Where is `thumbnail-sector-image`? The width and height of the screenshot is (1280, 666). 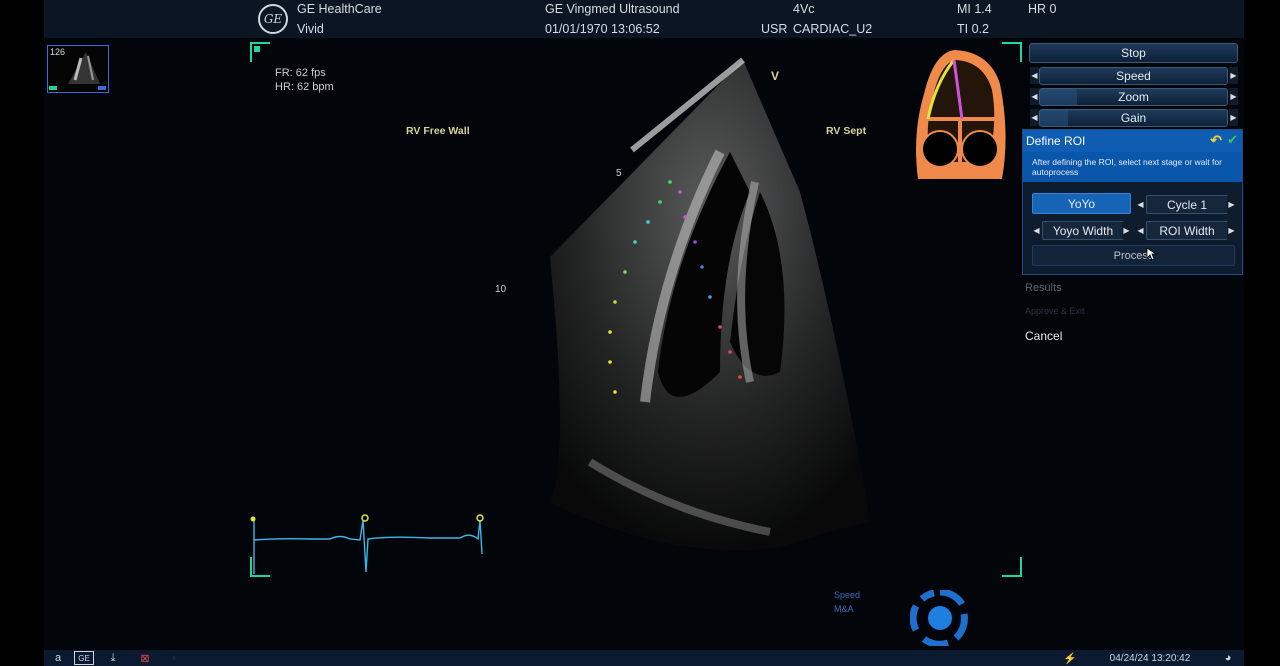 thumbnail-sector-image is located at coordinates (77, 71).